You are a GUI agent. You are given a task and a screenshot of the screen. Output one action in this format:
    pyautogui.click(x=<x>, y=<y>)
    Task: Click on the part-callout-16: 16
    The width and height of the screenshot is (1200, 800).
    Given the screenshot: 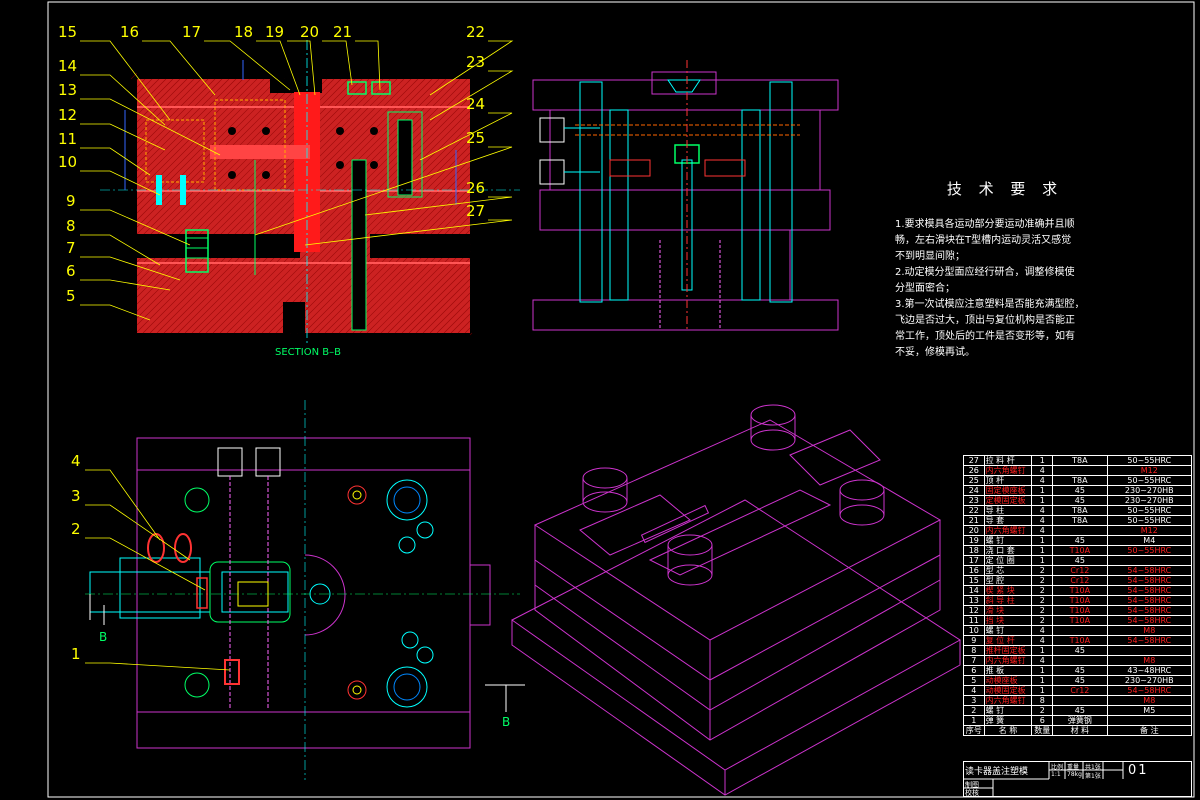 What is the action you would take?
    pyautogui.click(x=130, y=32)
    